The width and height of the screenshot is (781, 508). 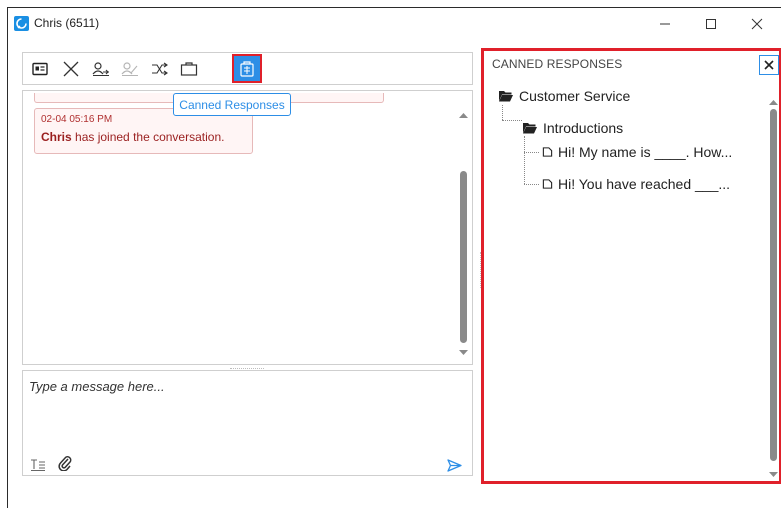 I want to click on minimize-icon, so click(x=665, y=24).